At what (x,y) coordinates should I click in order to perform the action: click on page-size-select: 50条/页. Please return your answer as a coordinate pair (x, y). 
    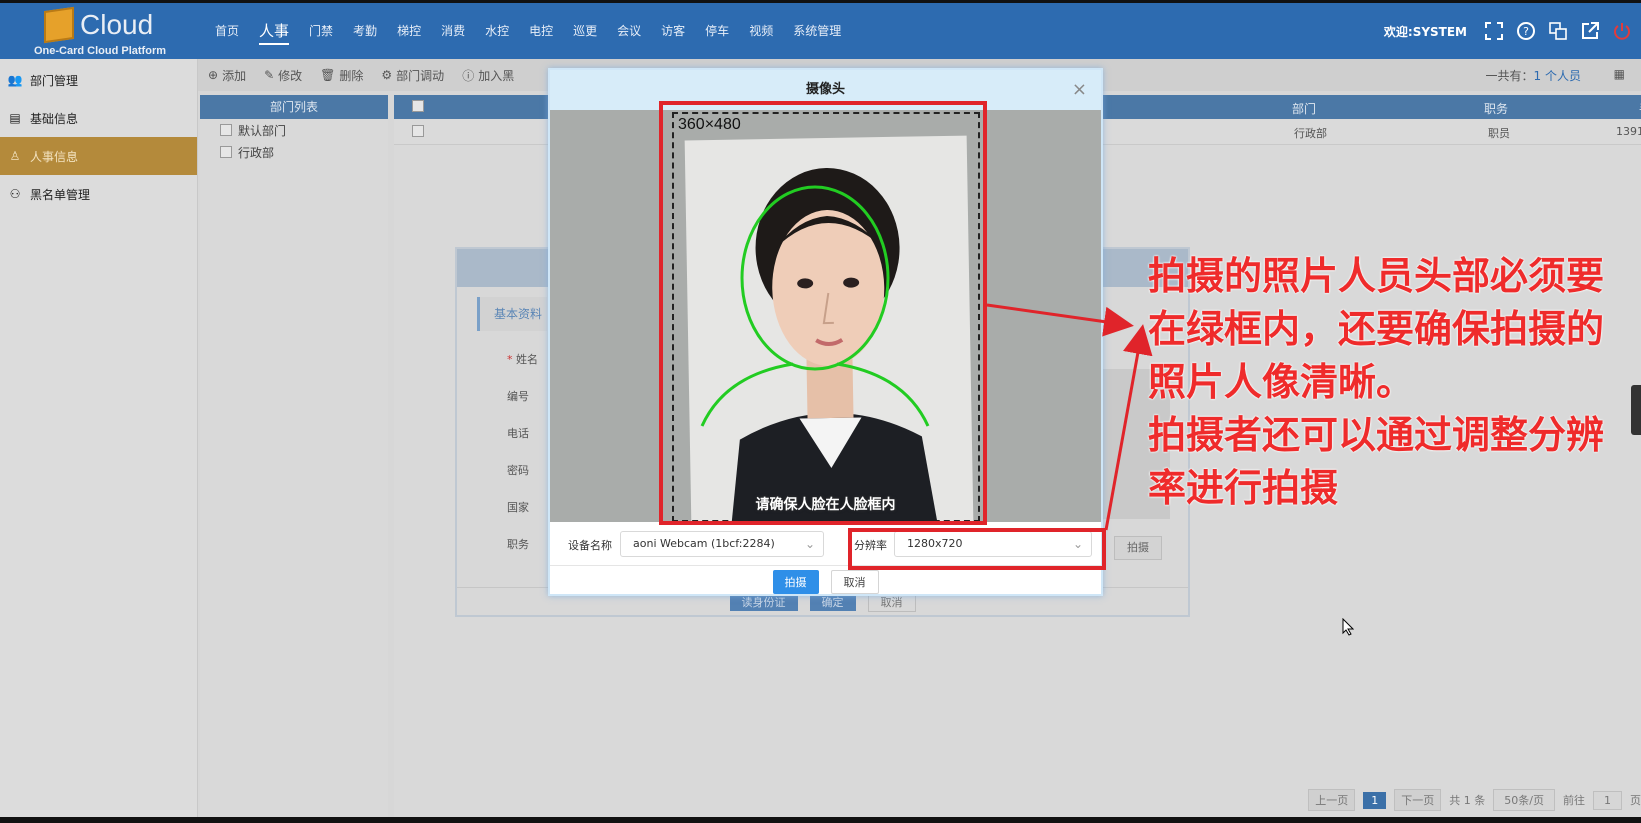
    Looking at the image, I should click on (1524, 800).